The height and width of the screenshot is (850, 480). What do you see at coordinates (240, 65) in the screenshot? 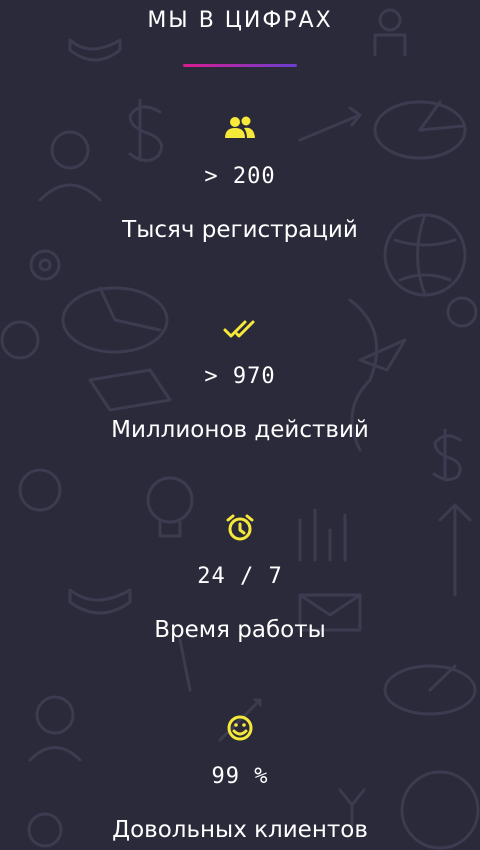
I see `title-underline` at bounding box center [240, 65].